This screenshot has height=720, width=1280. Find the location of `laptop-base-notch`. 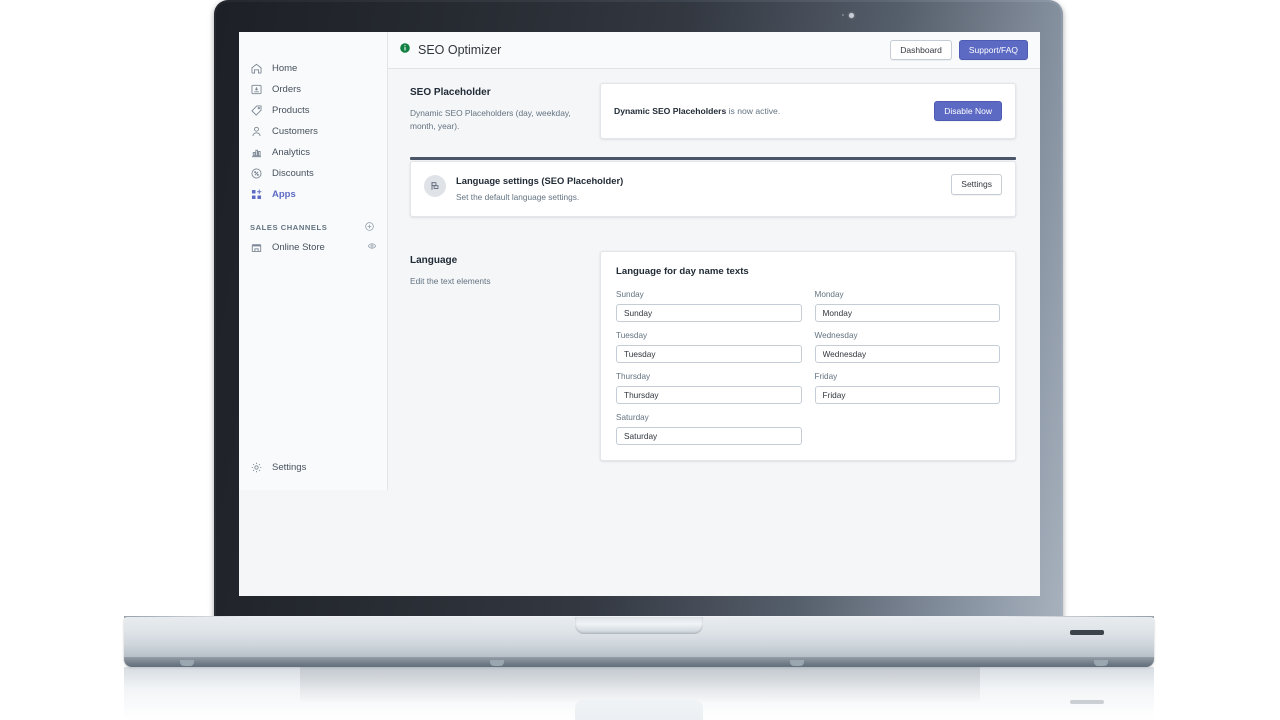

laptop-base-notch is located at coordinates (639, 625).